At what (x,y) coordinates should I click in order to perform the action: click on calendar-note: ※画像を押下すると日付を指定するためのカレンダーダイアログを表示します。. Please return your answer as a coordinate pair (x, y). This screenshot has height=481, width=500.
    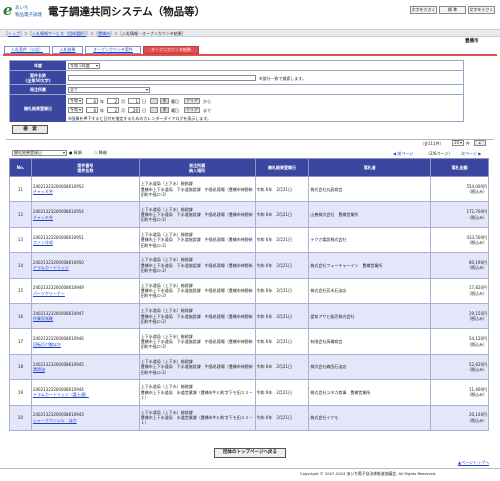
    Looking at the image, I should click on (139, 118).